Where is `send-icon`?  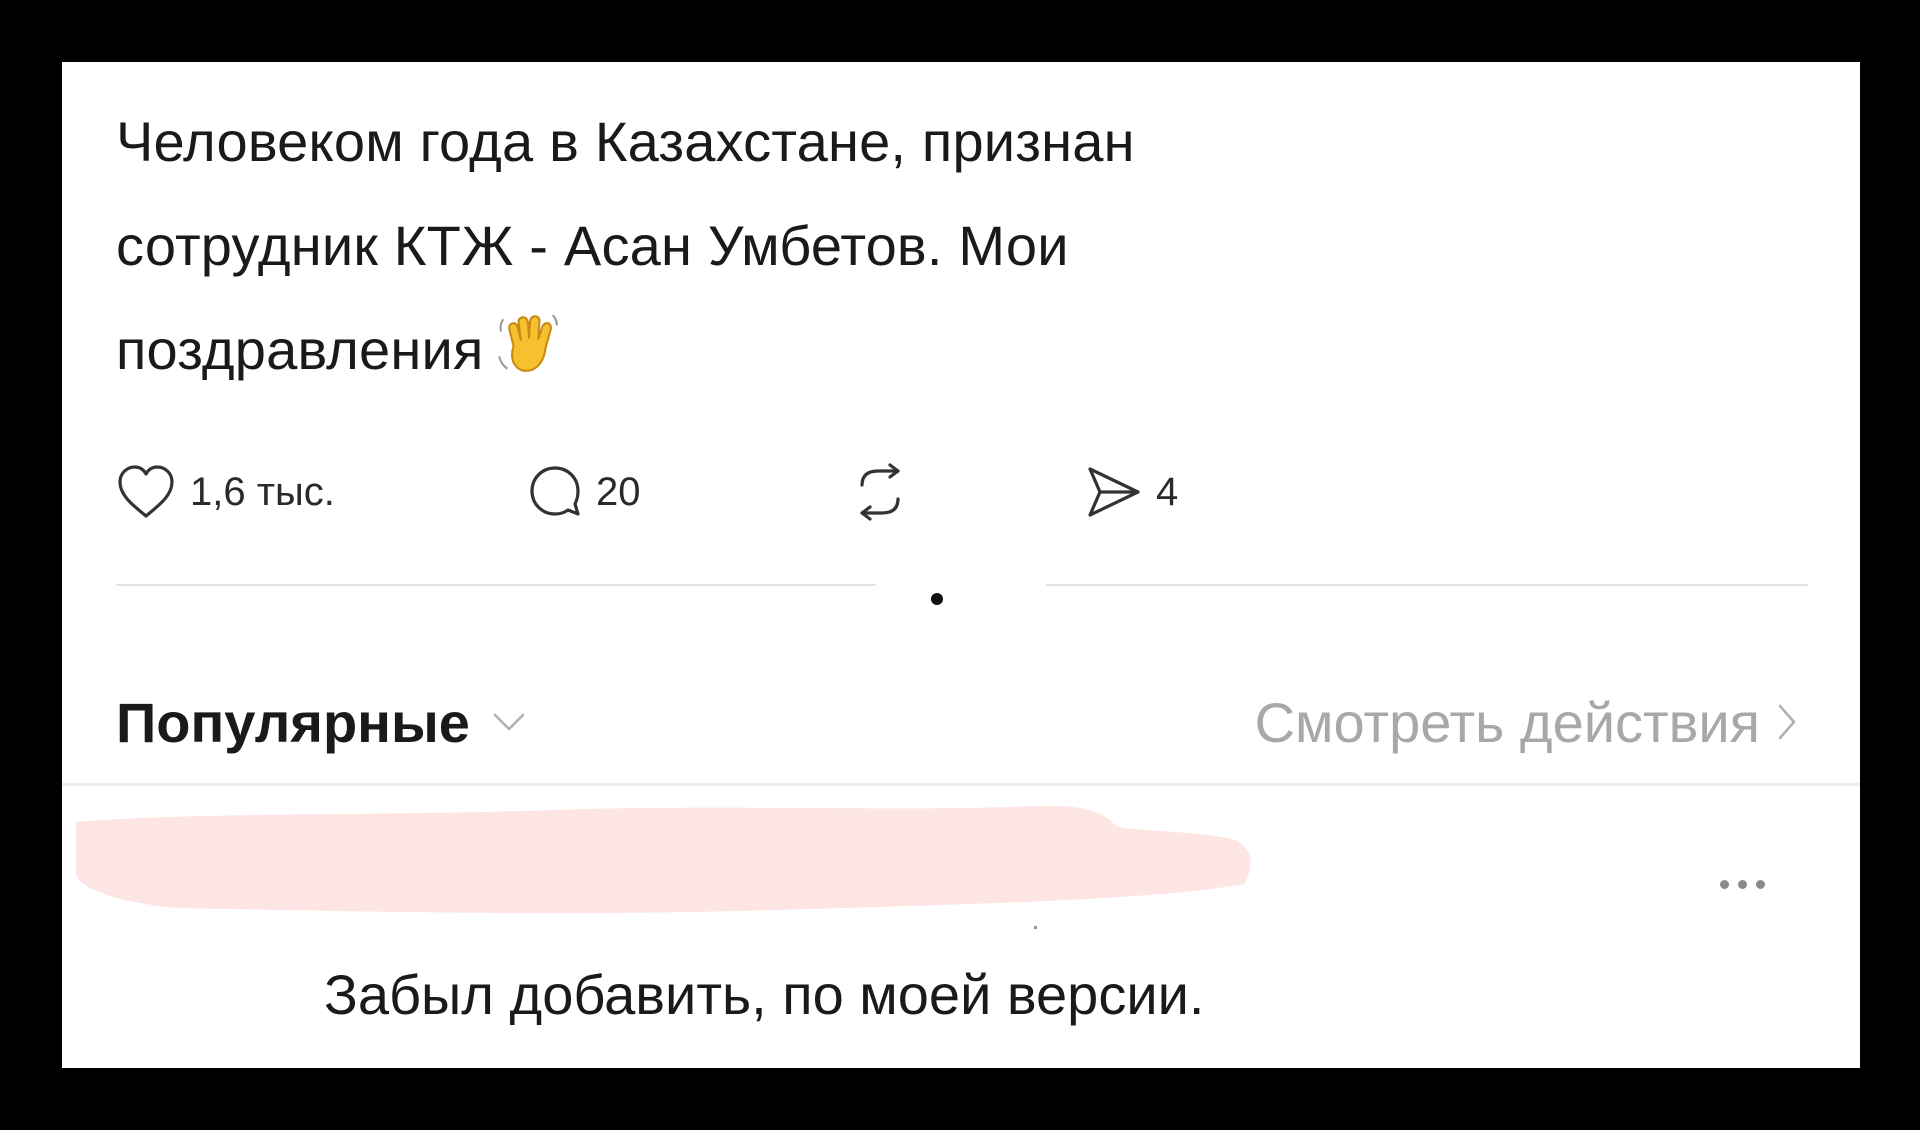 send-icon is located at coordinates (1114, 492).